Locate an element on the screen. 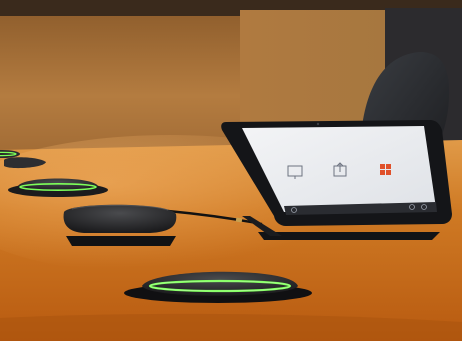  tile-label-share is located at coordinates (344, 191).